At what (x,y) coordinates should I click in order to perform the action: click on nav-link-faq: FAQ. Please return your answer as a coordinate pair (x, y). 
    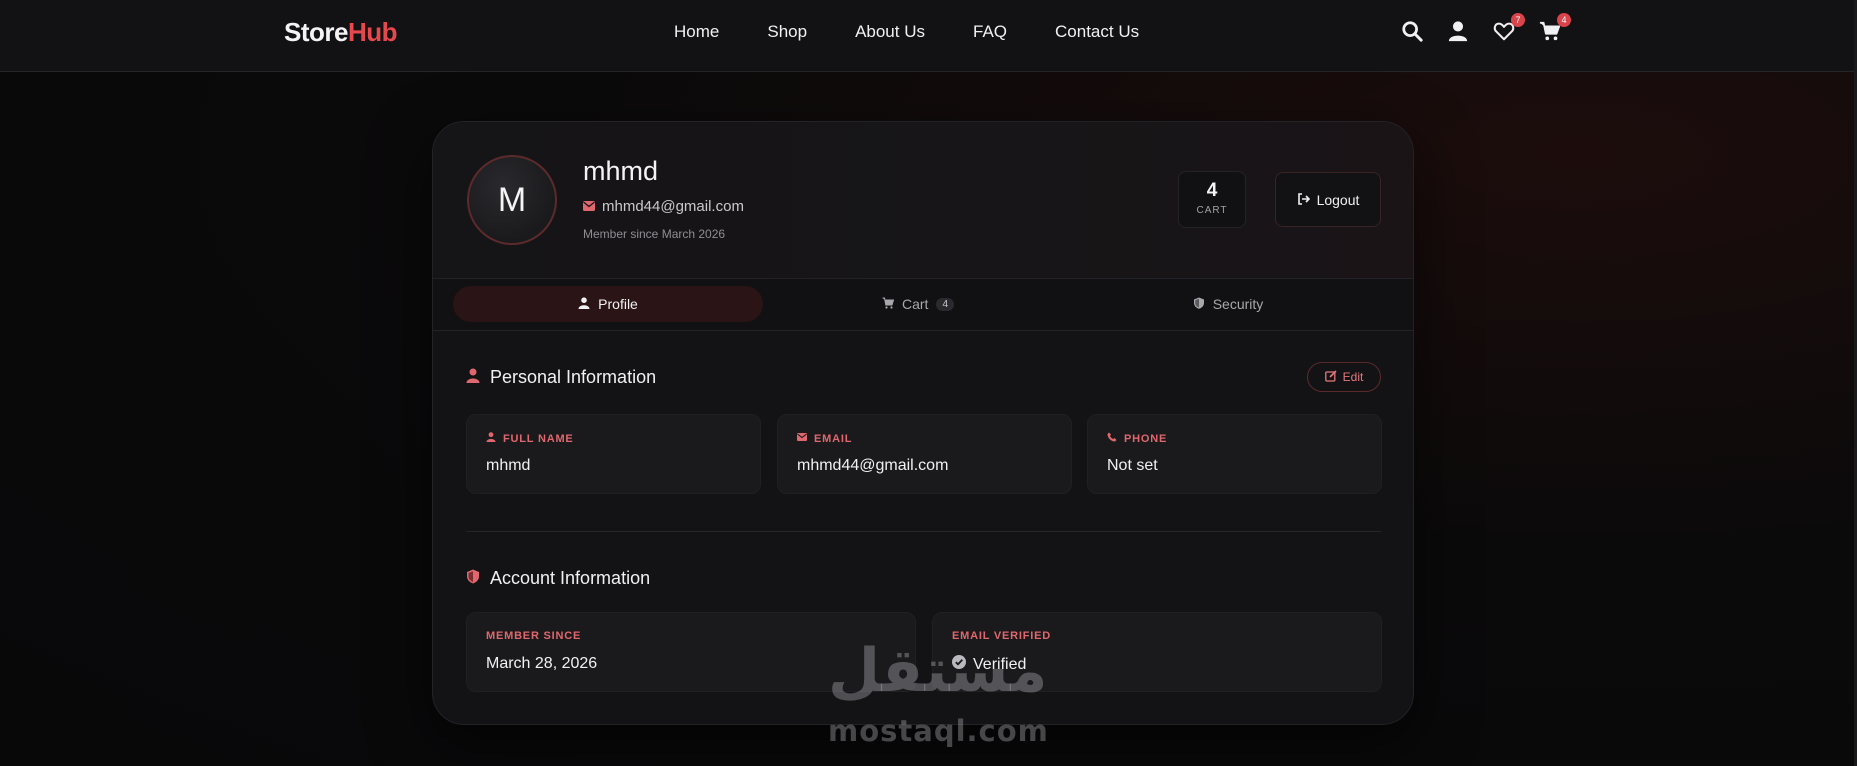
    Looking at the image, I should click on (990, 32).